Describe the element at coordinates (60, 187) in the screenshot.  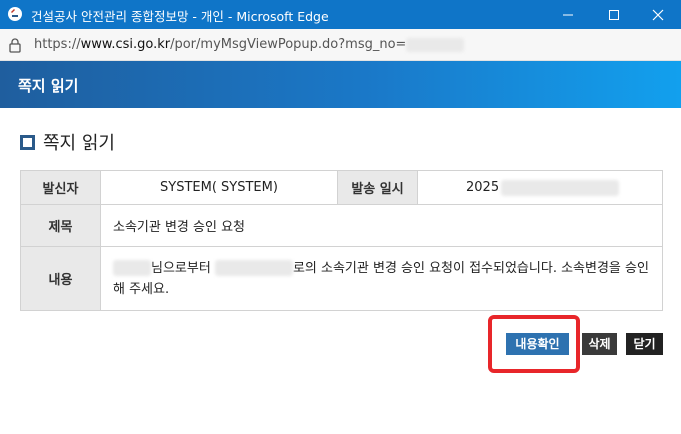
I see `sender-label: 발신자` at that location.